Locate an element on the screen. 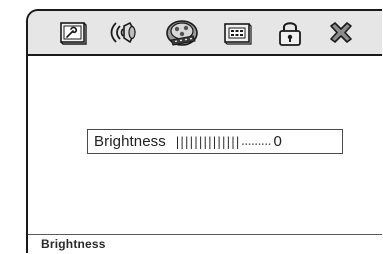 Image resolution: width=383 pixels, height=254 pixels. brightness-value: 0 is located at coordinates (277, 141).